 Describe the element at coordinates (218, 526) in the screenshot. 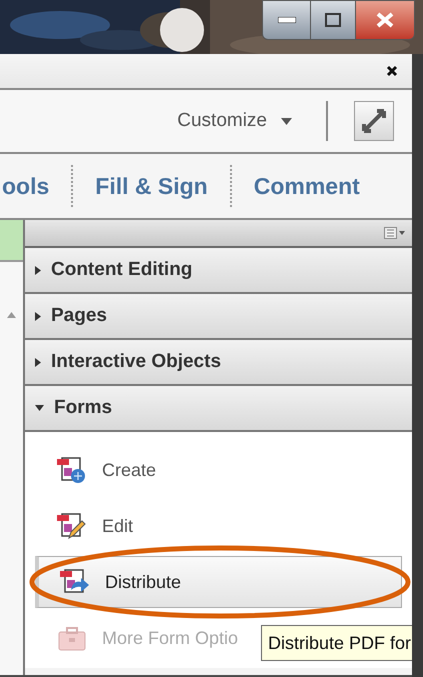

I see `tool-item: Edit` at that location.